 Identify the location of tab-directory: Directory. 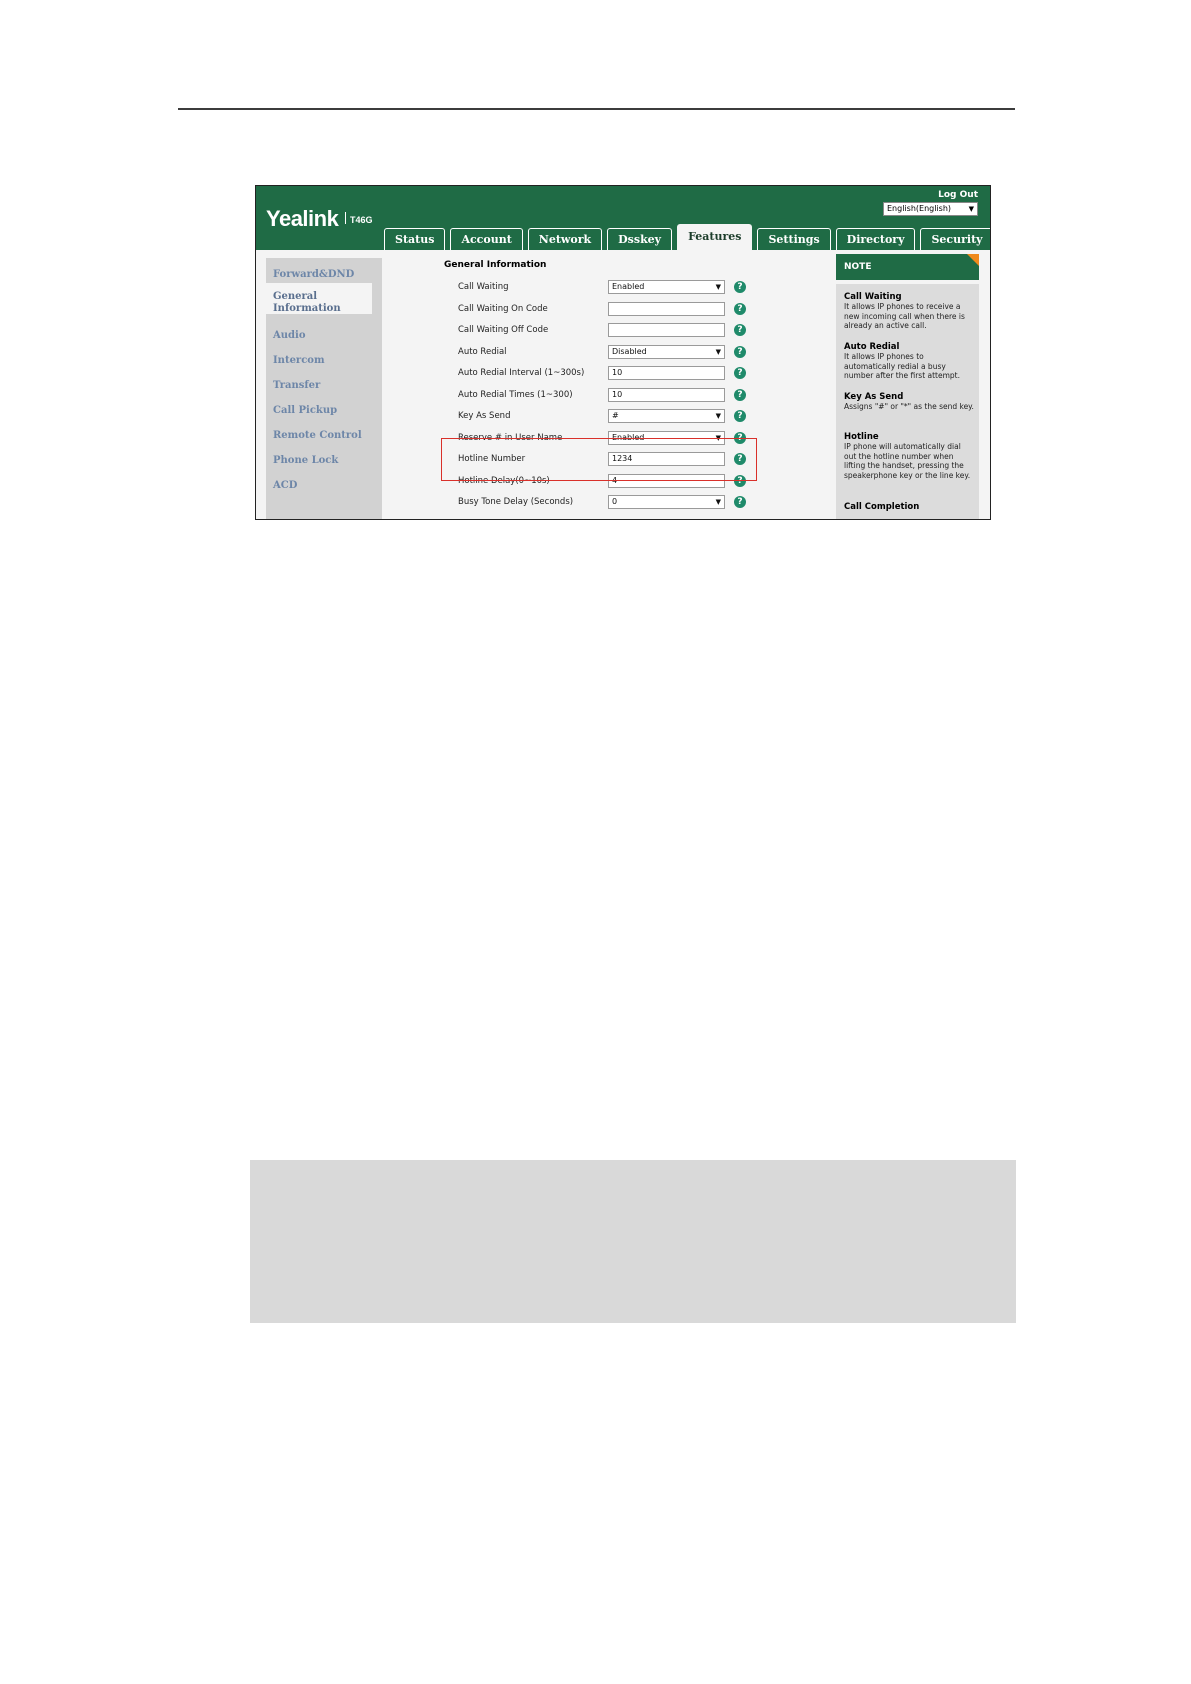
(875, 239).